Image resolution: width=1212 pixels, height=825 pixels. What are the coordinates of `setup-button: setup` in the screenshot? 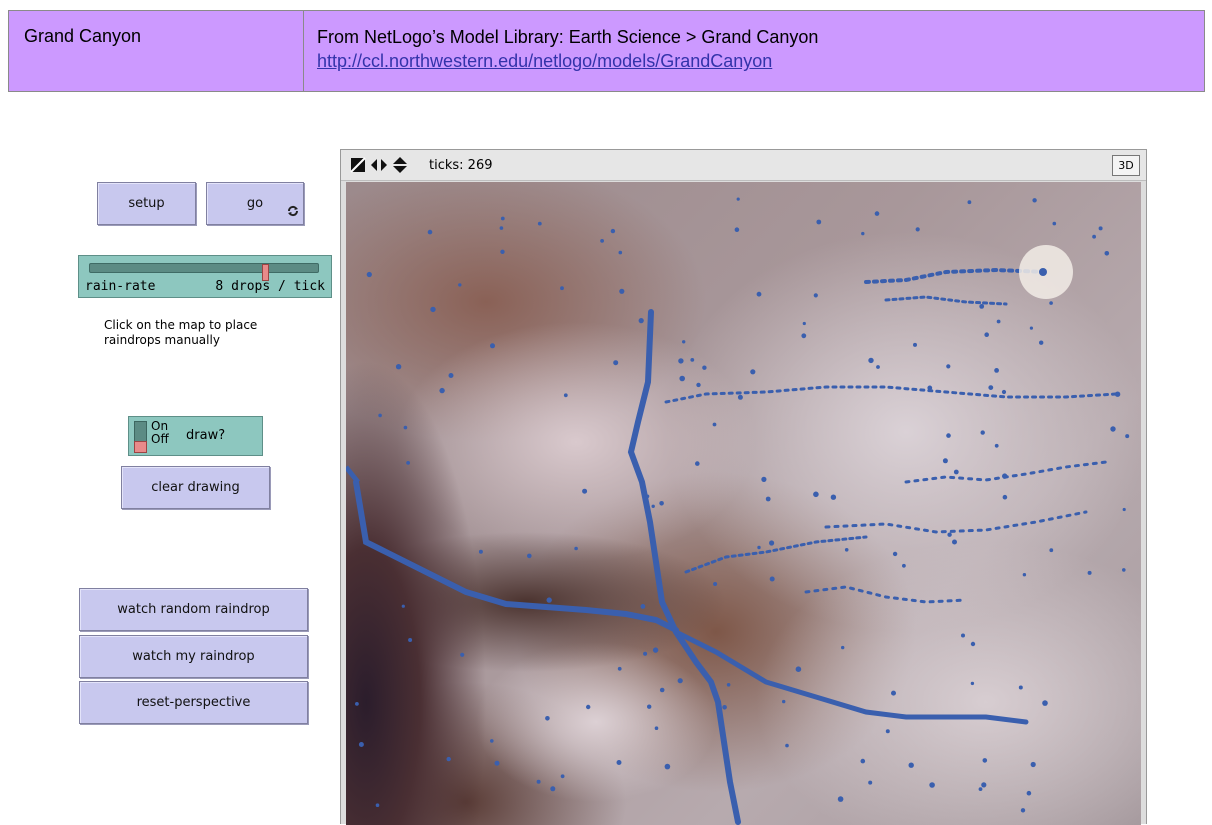 It's located at (146, 203).